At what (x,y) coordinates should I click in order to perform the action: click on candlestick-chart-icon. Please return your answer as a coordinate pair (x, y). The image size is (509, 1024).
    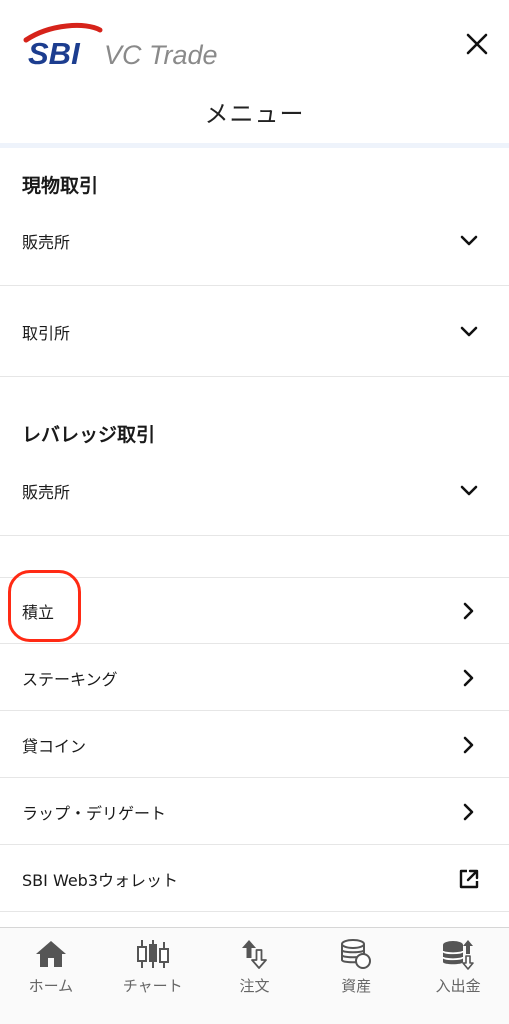
    Looking at the image, I should click on (153, 954).